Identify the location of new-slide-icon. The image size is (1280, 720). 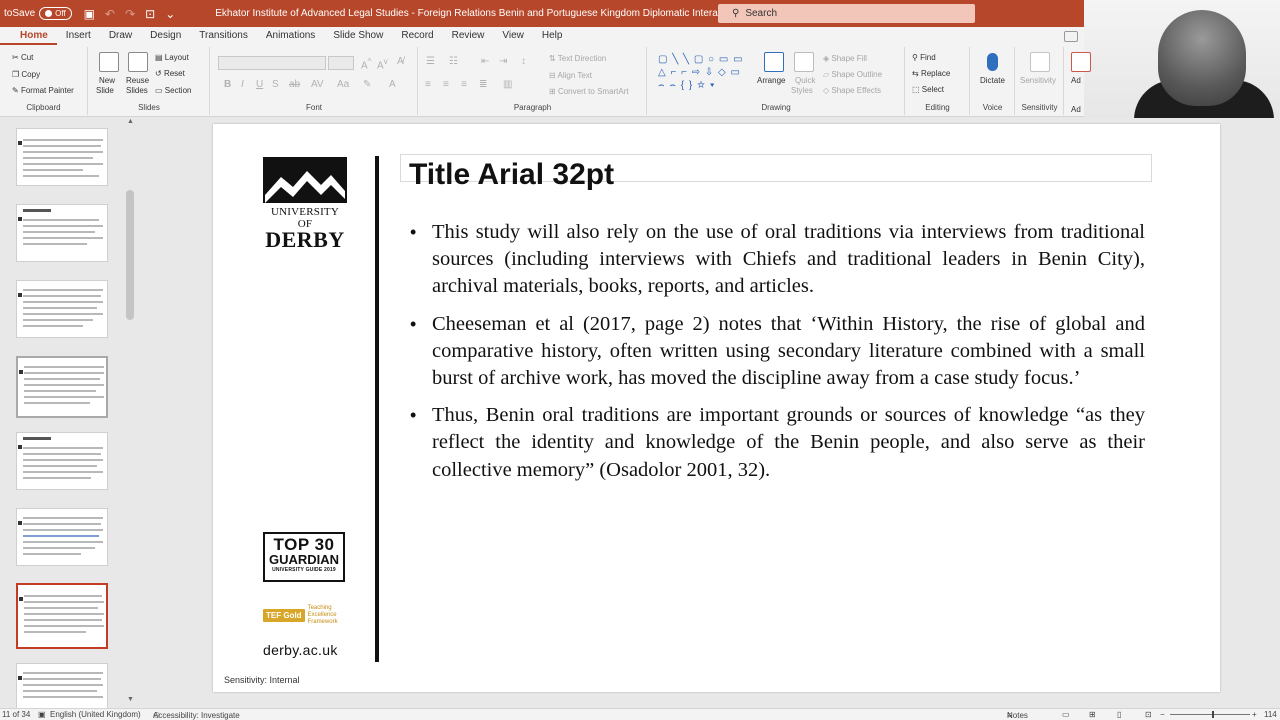
(109, 62).